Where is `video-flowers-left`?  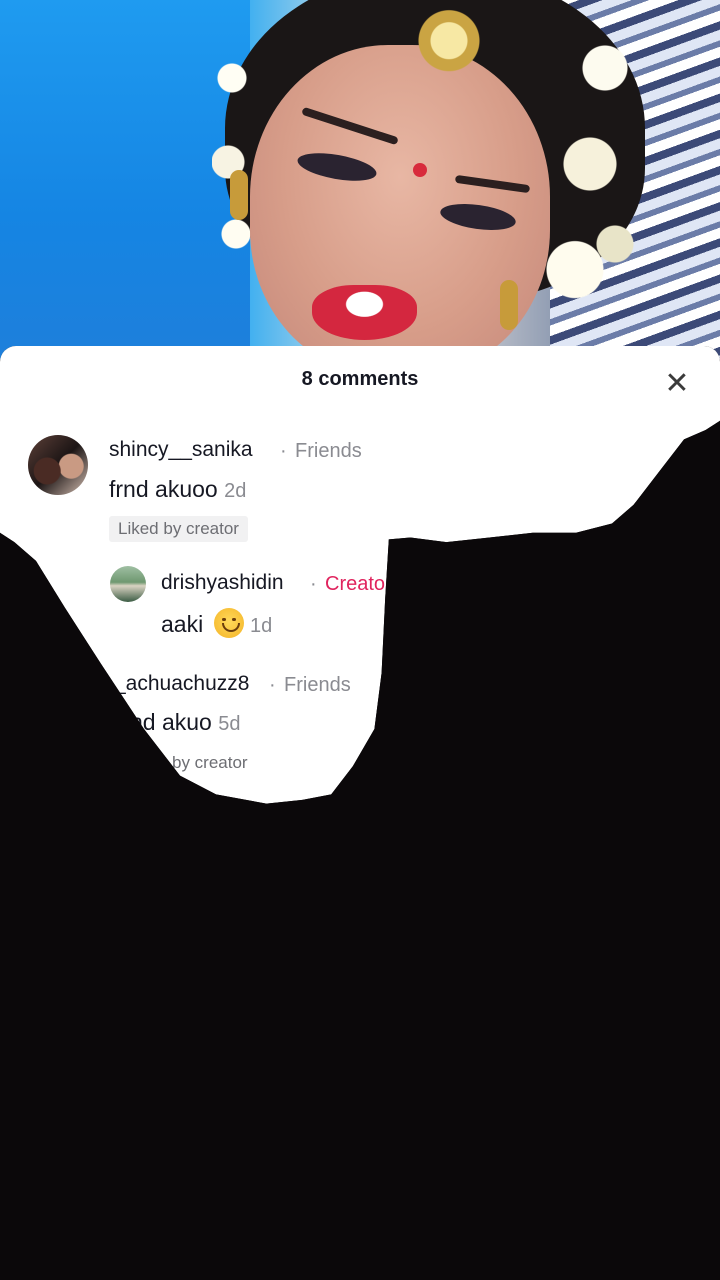 video-flowers-left is located at coordinates (232, 150).